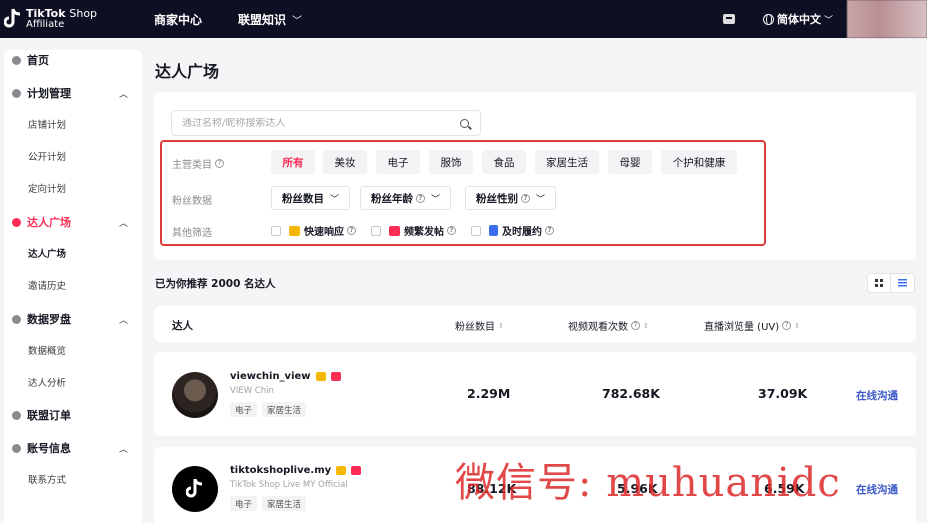 The width and height of the screenshot is (927, 523). Describe the element at coordinates (47, 479) in the screenshot. I see `sidebar-item-contact: 联系方式` at that location.